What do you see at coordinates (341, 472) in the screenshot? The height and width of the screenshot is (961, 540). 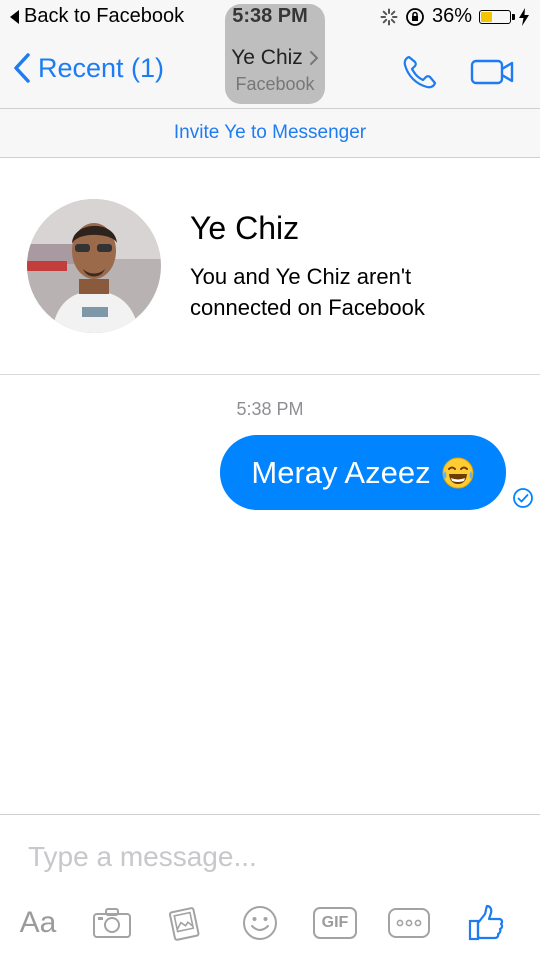 I see `message-text: Meray Azeez` at bounding box center [341, 472].